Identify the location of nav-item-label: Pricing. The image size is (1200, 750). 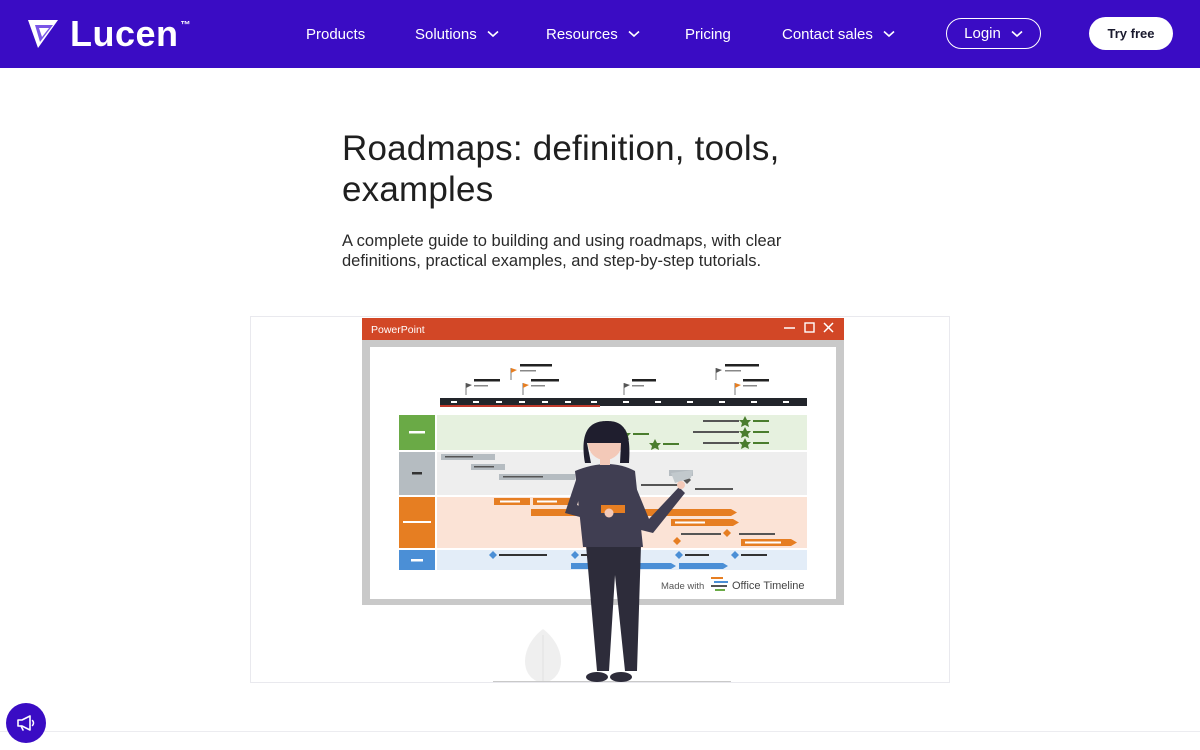
(708, 34).